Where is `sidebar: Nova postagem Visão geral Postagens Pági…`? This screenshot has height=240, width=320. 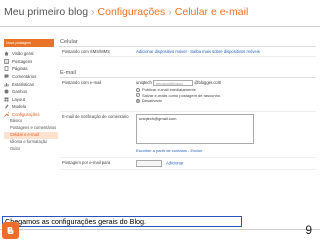
sidebar: Nova postagem Visão geral Postagens Pági… is located at coordinates (31, 95).